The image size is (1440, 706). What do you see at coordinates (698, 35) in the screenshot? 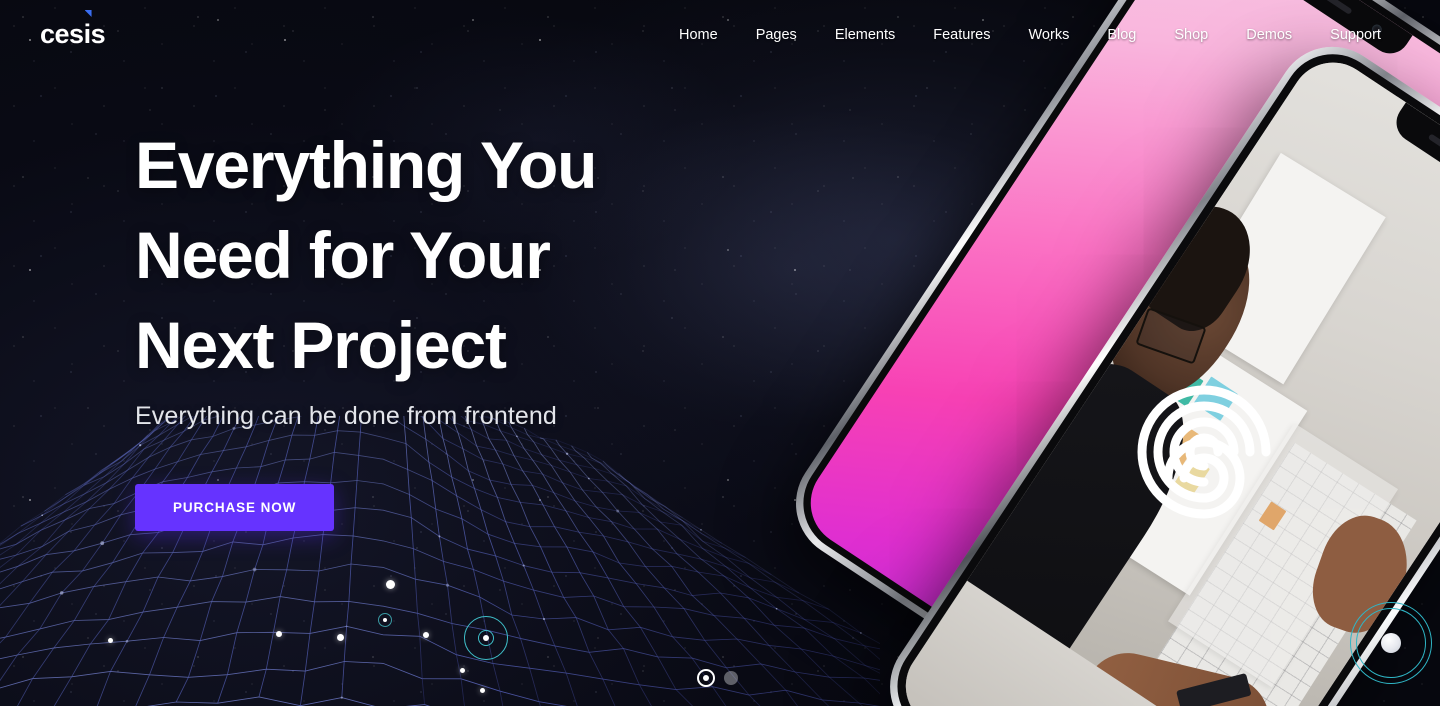
I see `nav-item-home: Home` at bounding box center [698, 35].